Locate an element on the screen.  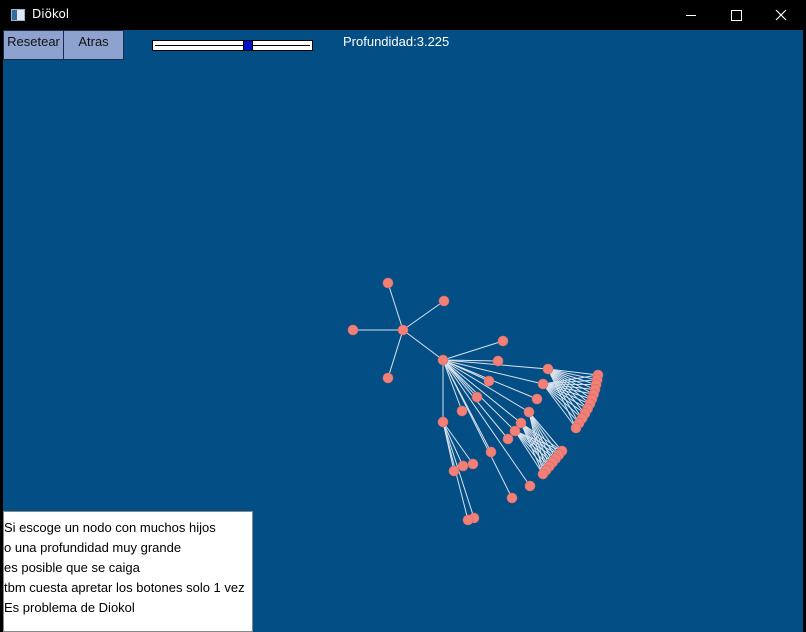
reset-button: Resetear is located at coordinates (33, 45).